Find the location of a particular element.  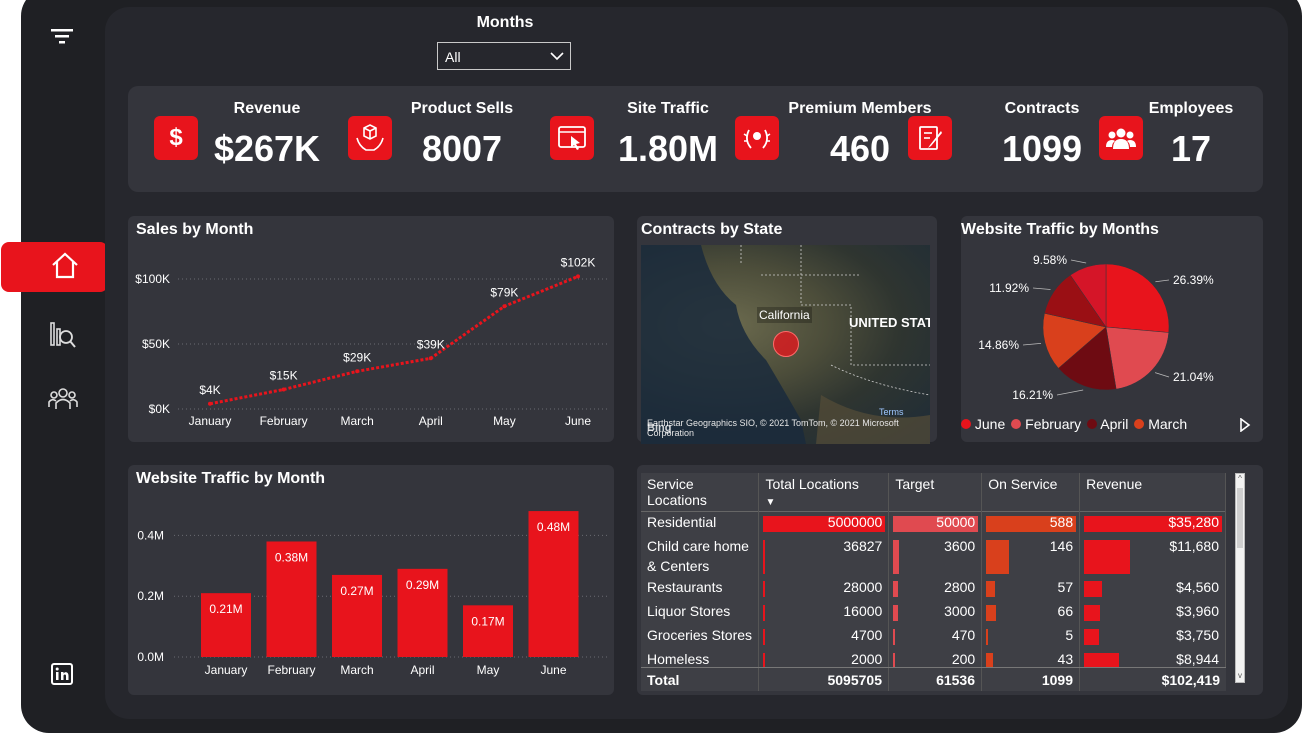

scroll-thumb is located at coordinates (1240, 518).